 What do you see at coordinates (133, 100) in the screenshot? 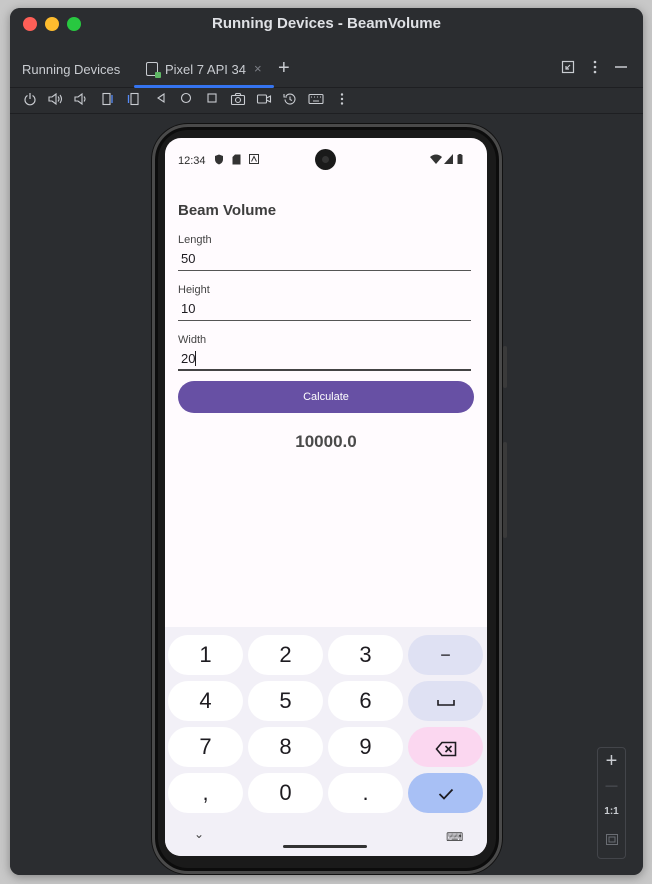
I see `rotate-right-icon` at bounding box center [133, 100].